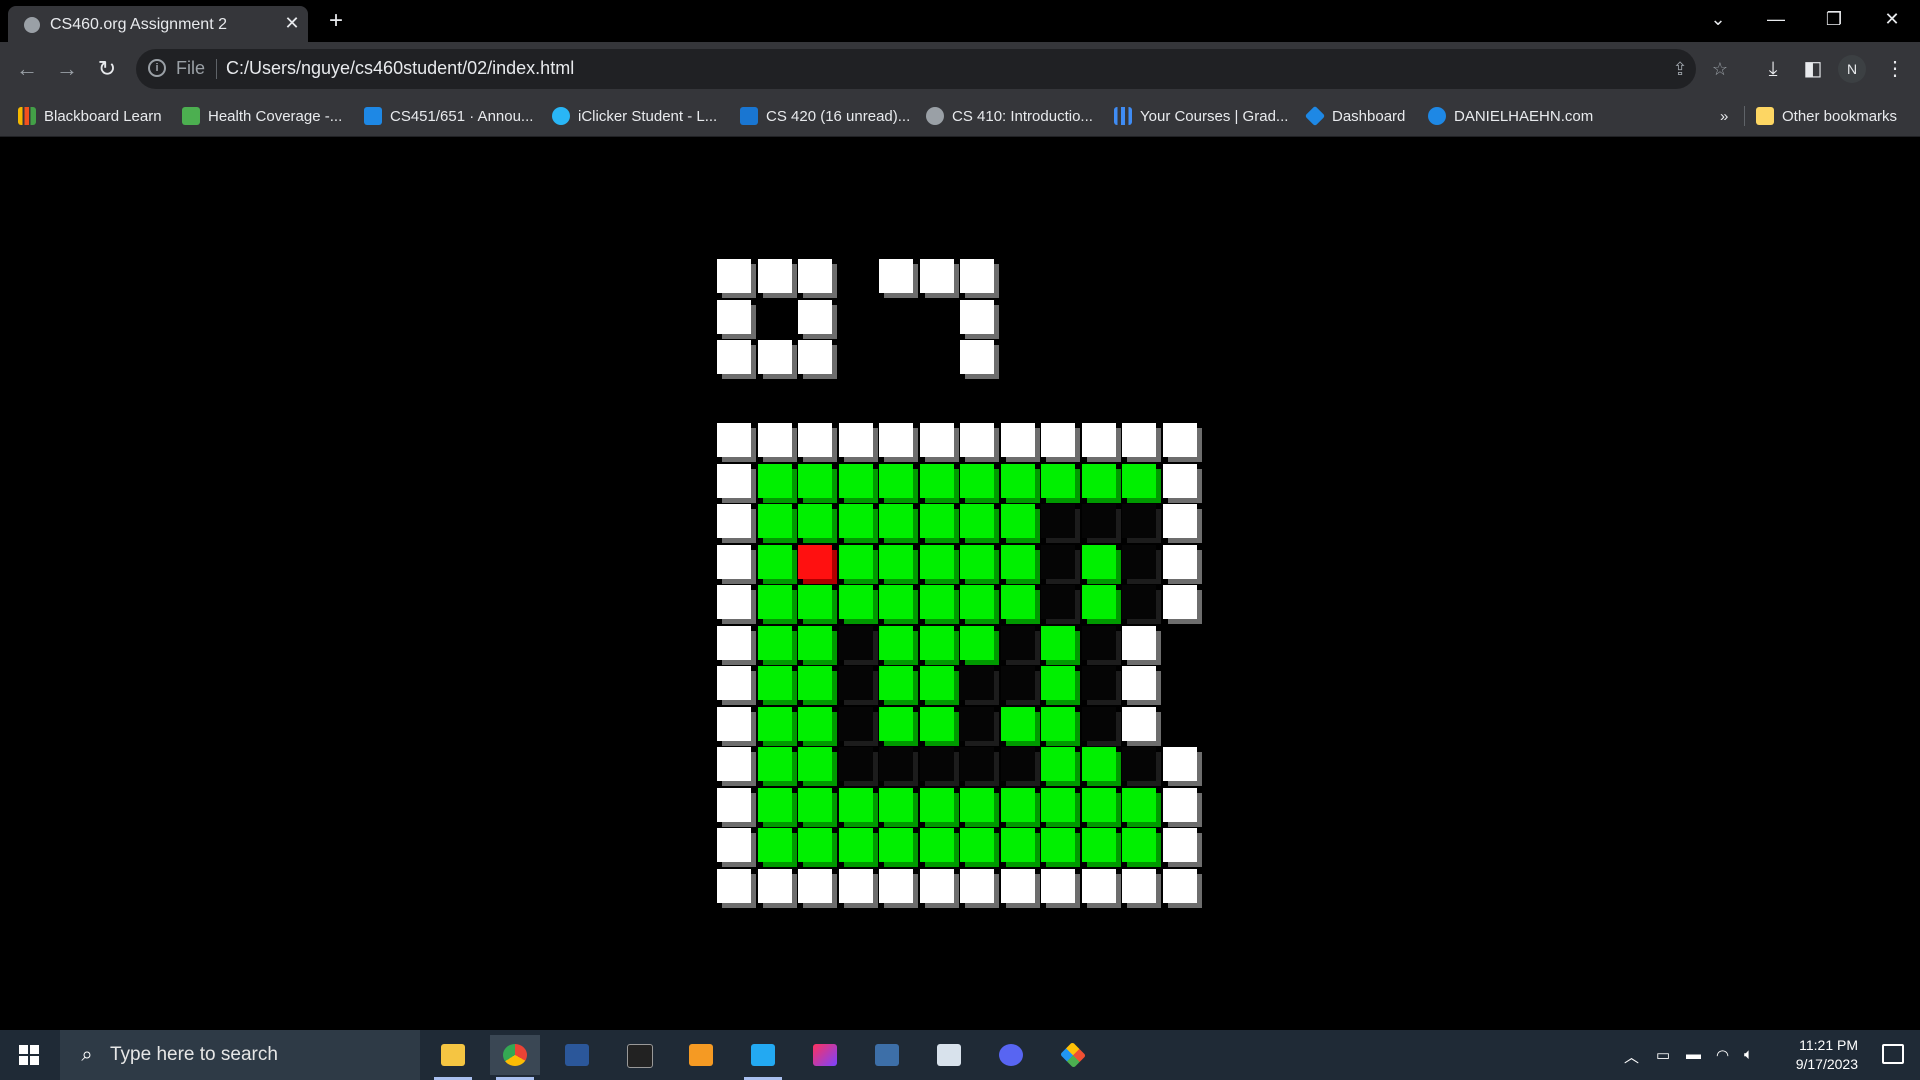  I want to click on virtualbox-app, so click(949, 1055).